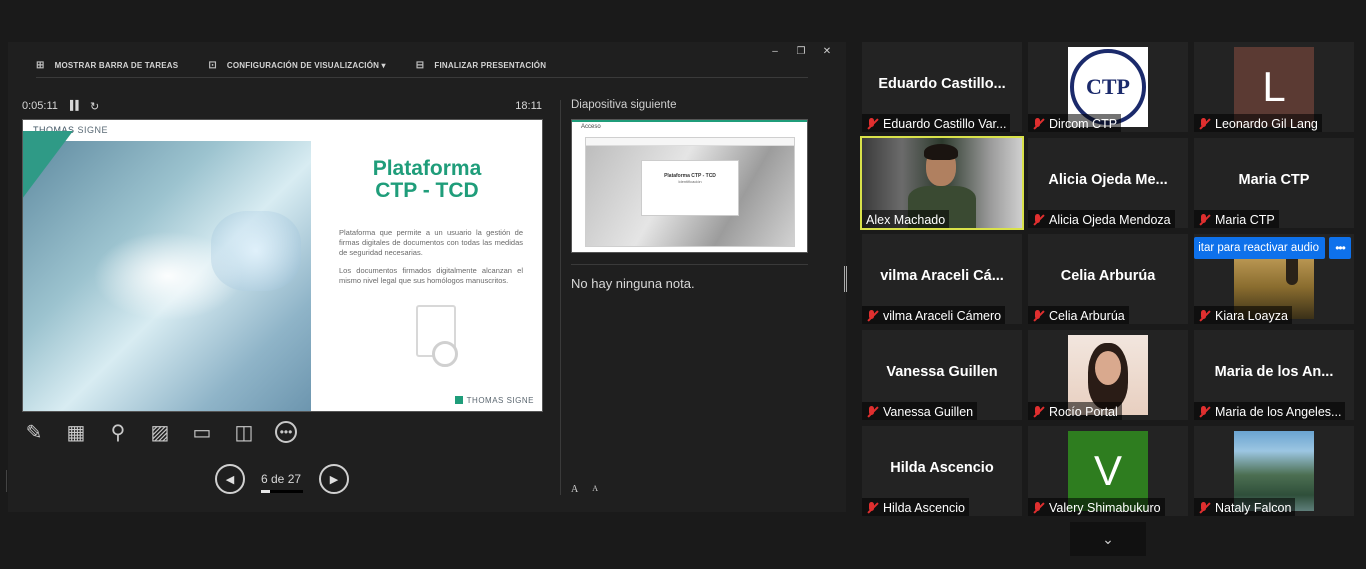 This screenshot has width=1366, height=569. What do you see at coordinates (202, 432) in the screenshot?
I see `subtitles-icon: ▭` at bounding box center [202, 432].